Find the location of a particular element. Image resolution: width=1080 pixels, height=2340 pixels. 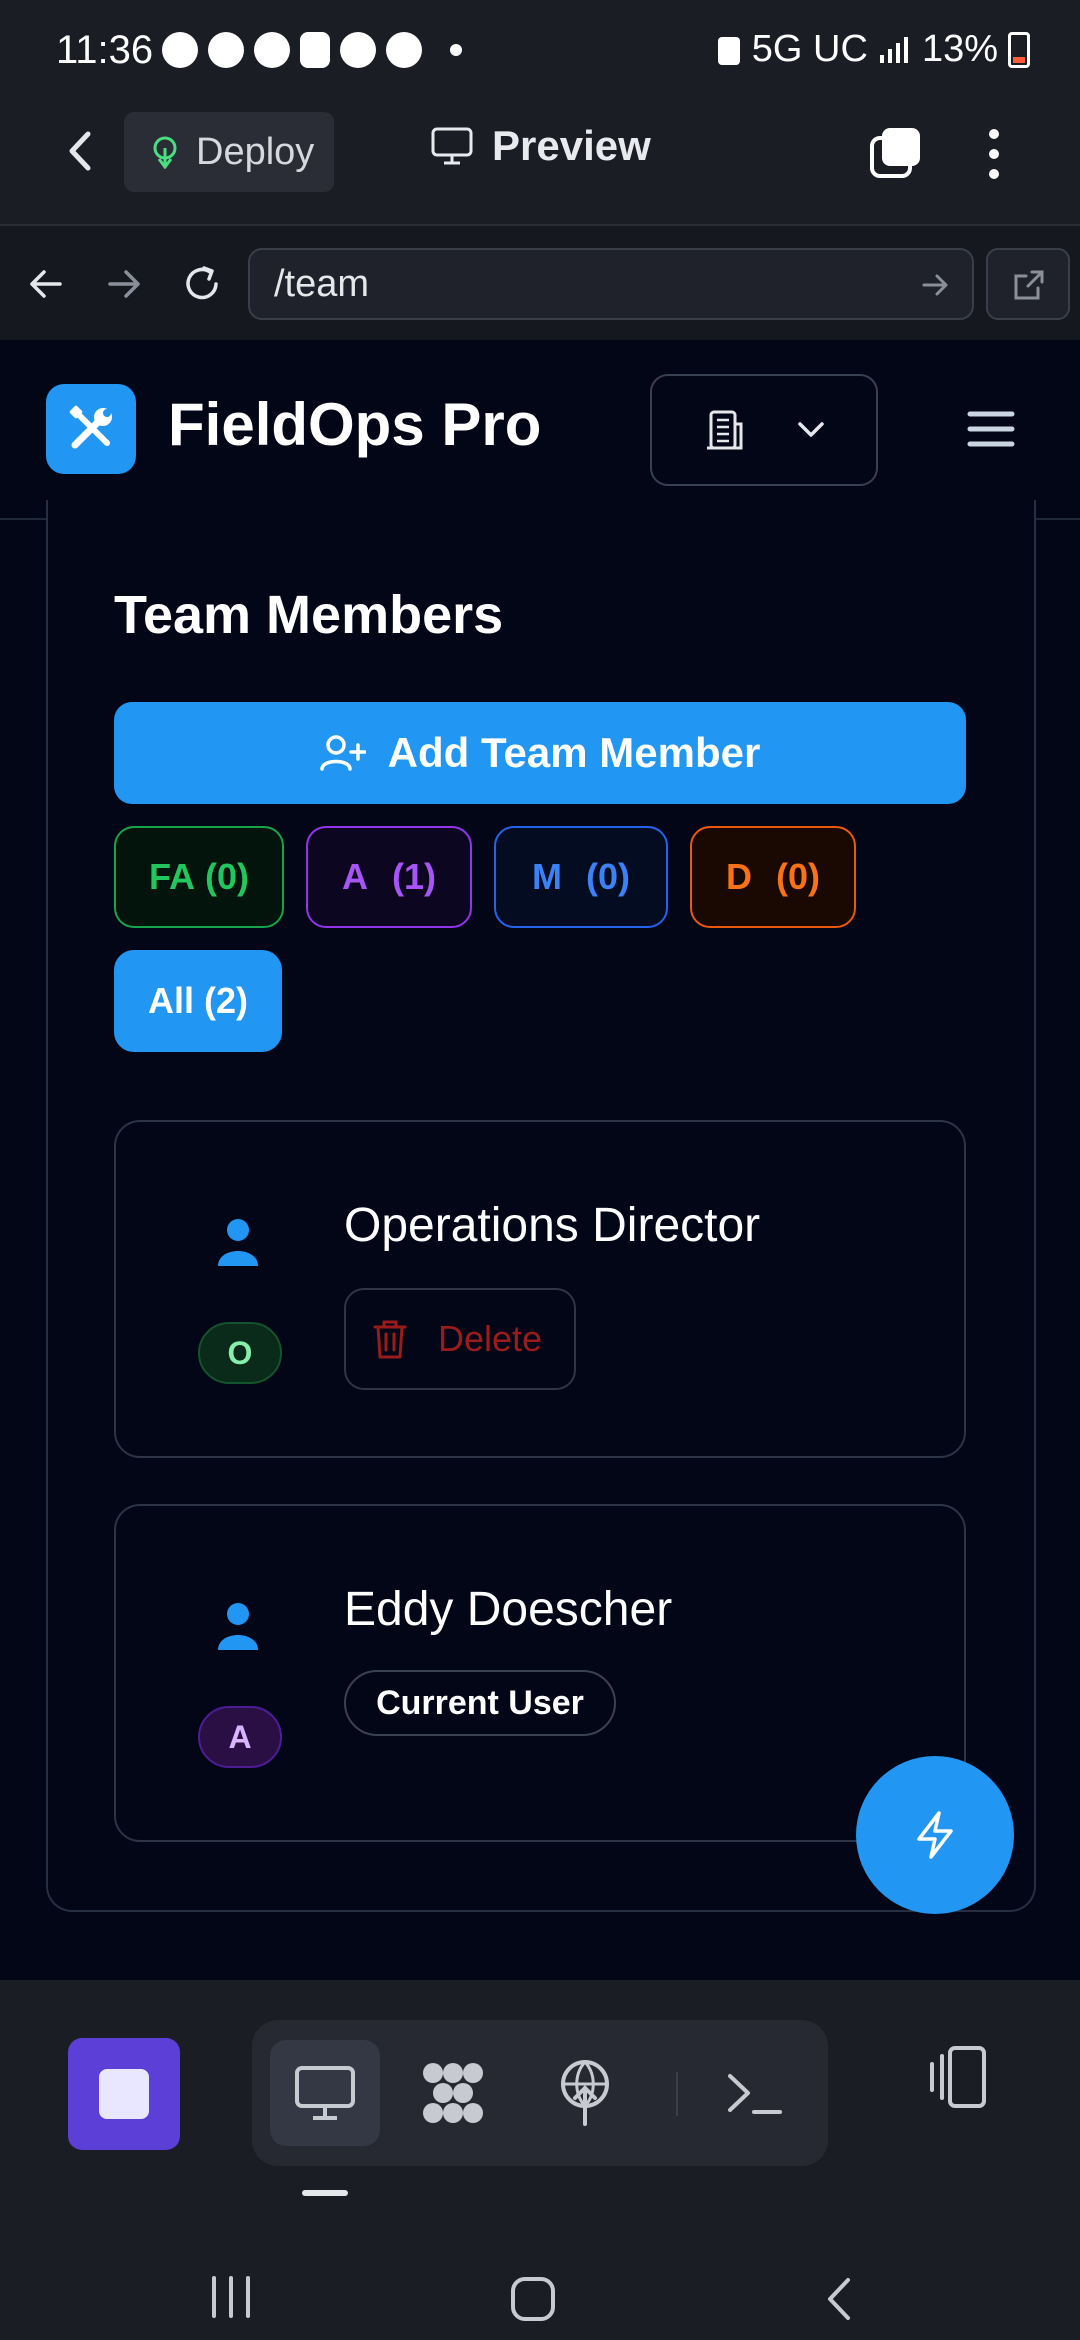

back-arrow-icon is located at coordinates (46, 284).